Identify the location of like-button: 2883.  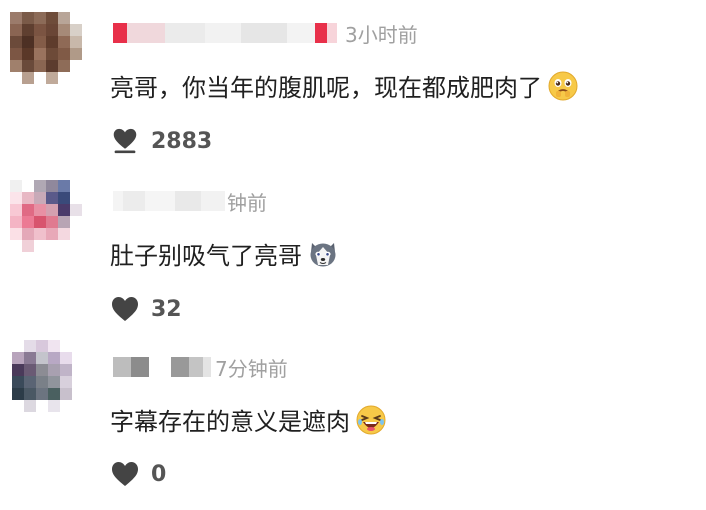
(161, 141).